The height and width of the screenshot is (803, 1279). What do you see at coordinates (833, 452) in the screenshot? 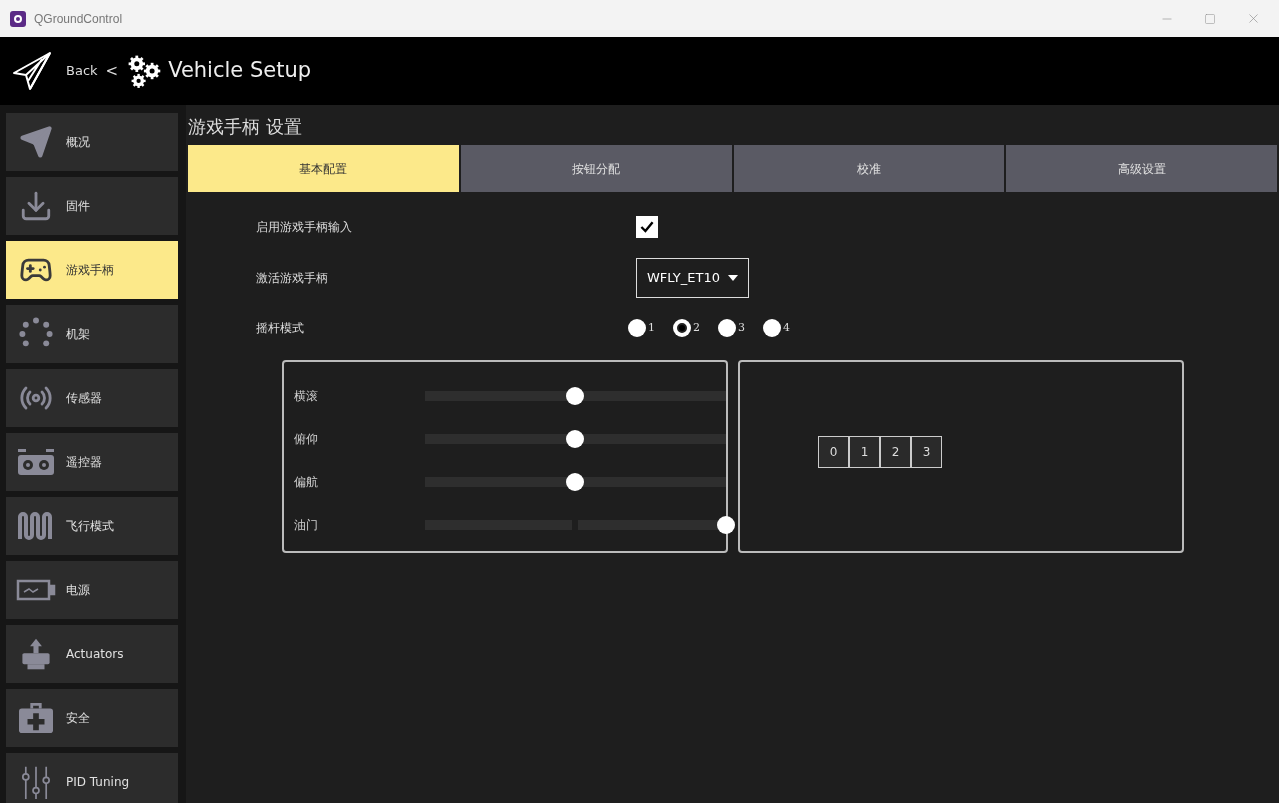
I see `button-indicator: 0` at bounding box center [833, 452].